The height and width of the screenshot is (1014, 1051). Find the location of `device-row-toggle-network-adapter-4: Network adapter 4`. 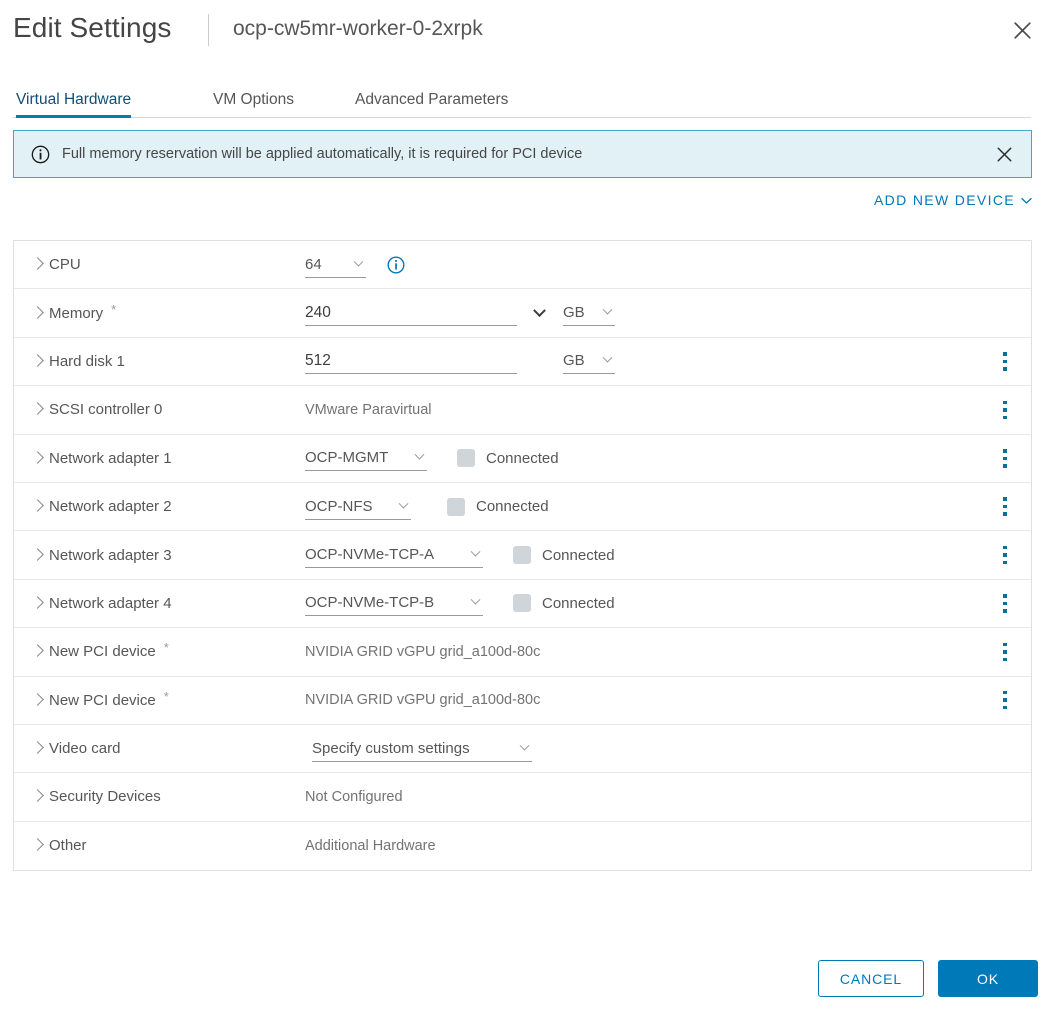

device-row-toggle-network-adapter-4: Network adapter 4 is located at coordinates (101, 603).